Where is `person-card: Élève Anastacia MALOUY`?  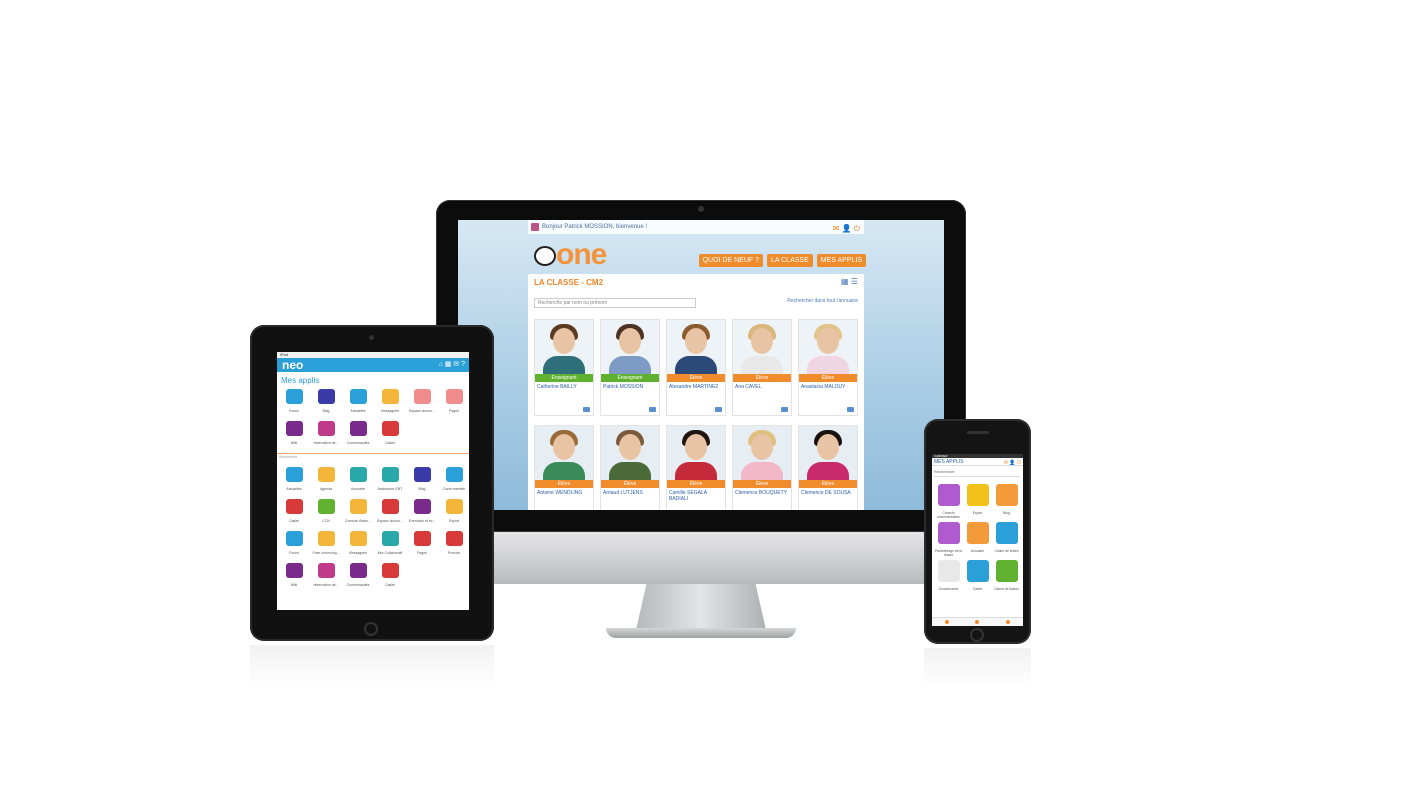 person-card: Élève Anastacia MALOUY is located at coordinates (828, 367).